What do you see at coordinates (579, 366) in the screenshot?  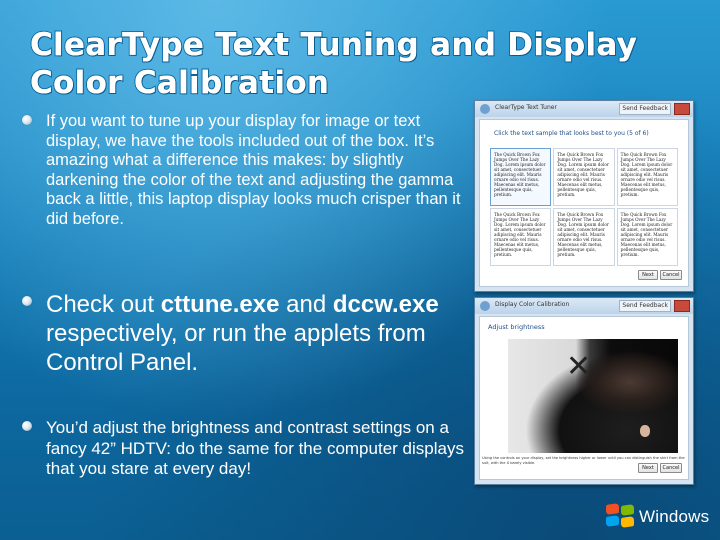 I see `x-mark-icon: ✕` at bounding box center [579, 366].